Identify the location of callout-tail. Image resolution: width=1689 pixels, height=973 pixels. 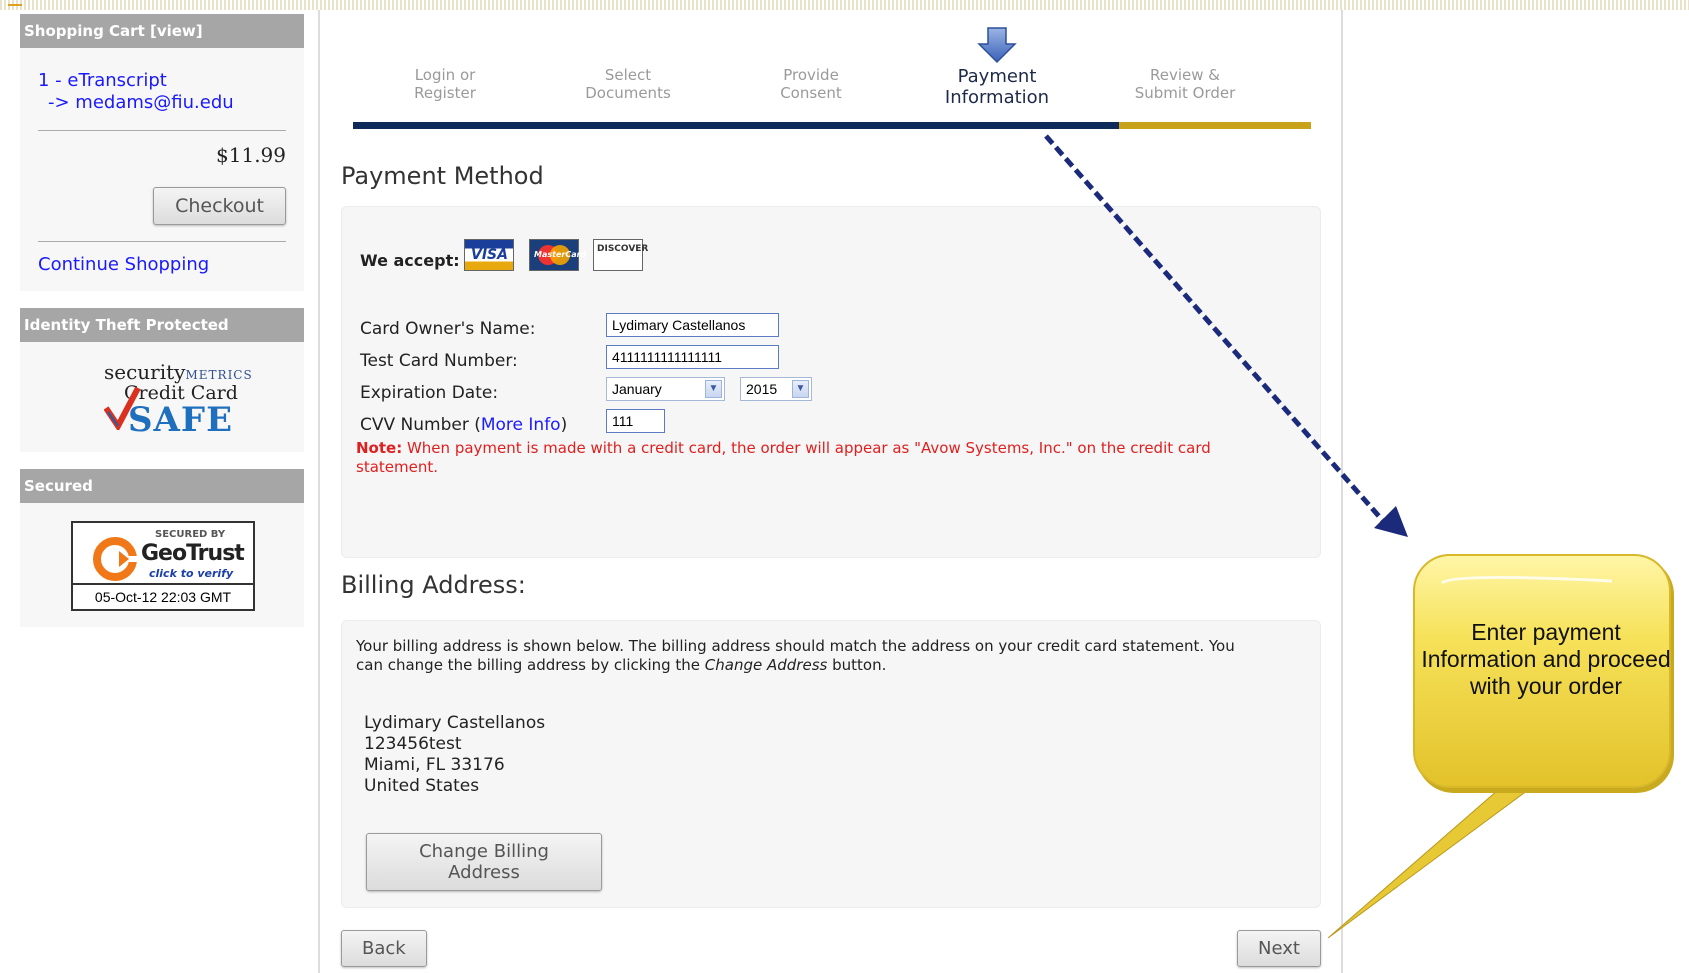
(1428, 864).